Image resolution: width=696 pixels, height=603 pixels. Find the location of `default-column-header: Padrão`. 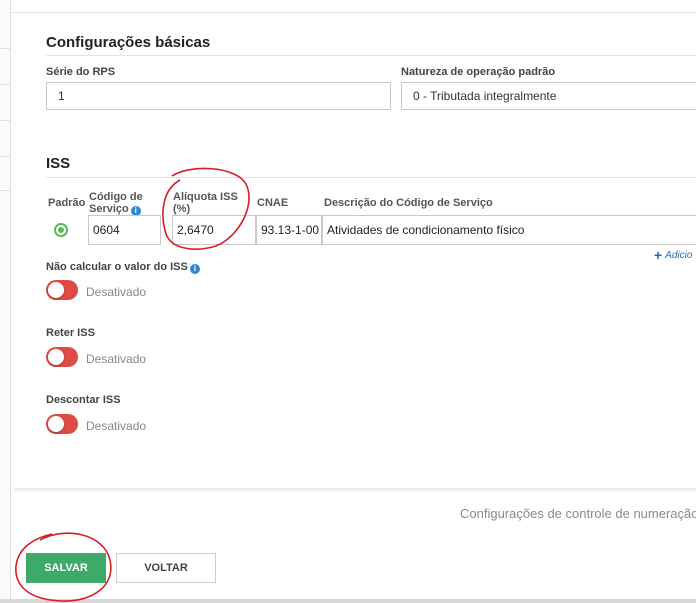

default-column-header: Padrão is located at coordinates (67, 203).